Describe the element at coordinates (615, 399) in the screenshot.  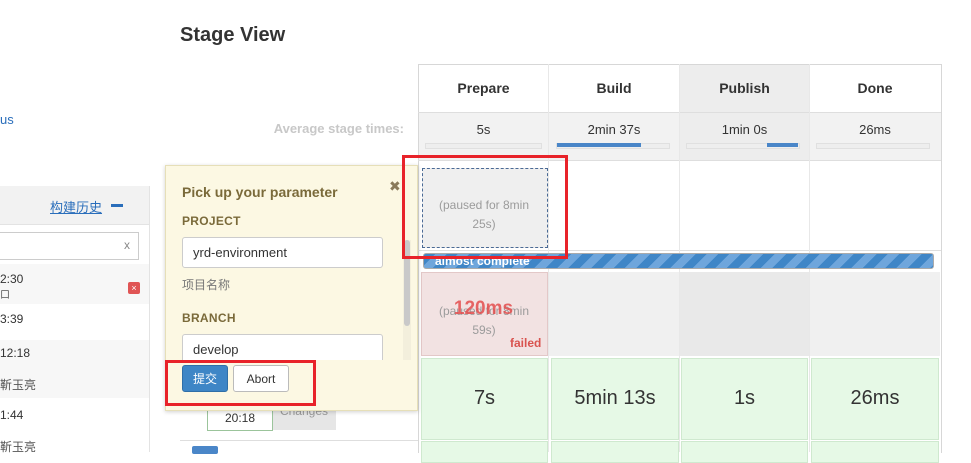
I see `stage-cell-success: 5min 13s` at that location.